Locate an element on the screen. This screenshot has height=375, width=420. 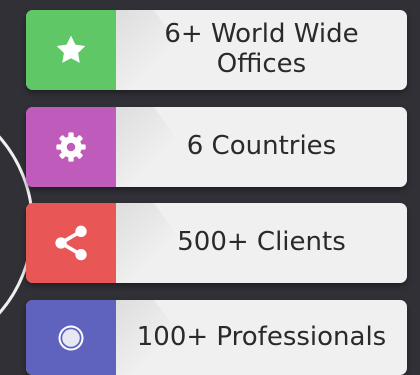
share-icon is located at coordinates (71, 243).